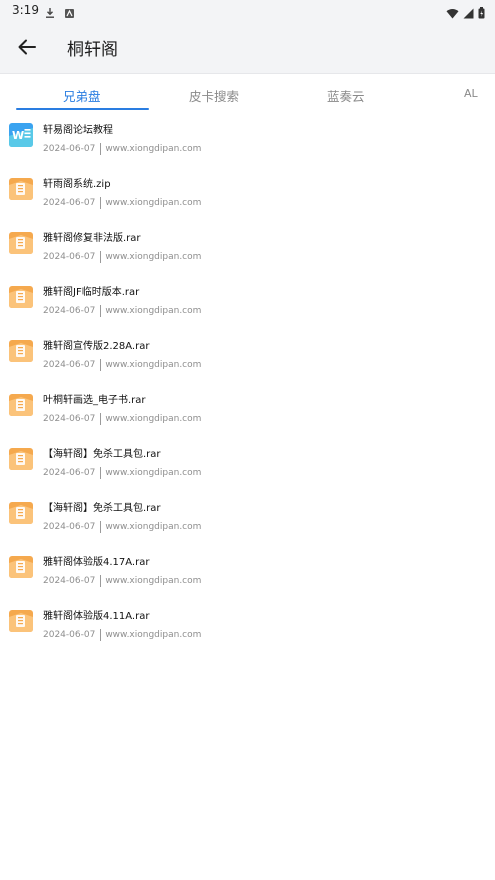 Image resolution: width=495 pixels, height=880 pixels. What do you see at coordinates (247, 11) in the screenshot?
I see `status-bar: 3:19` at bounding box center [247, 11].